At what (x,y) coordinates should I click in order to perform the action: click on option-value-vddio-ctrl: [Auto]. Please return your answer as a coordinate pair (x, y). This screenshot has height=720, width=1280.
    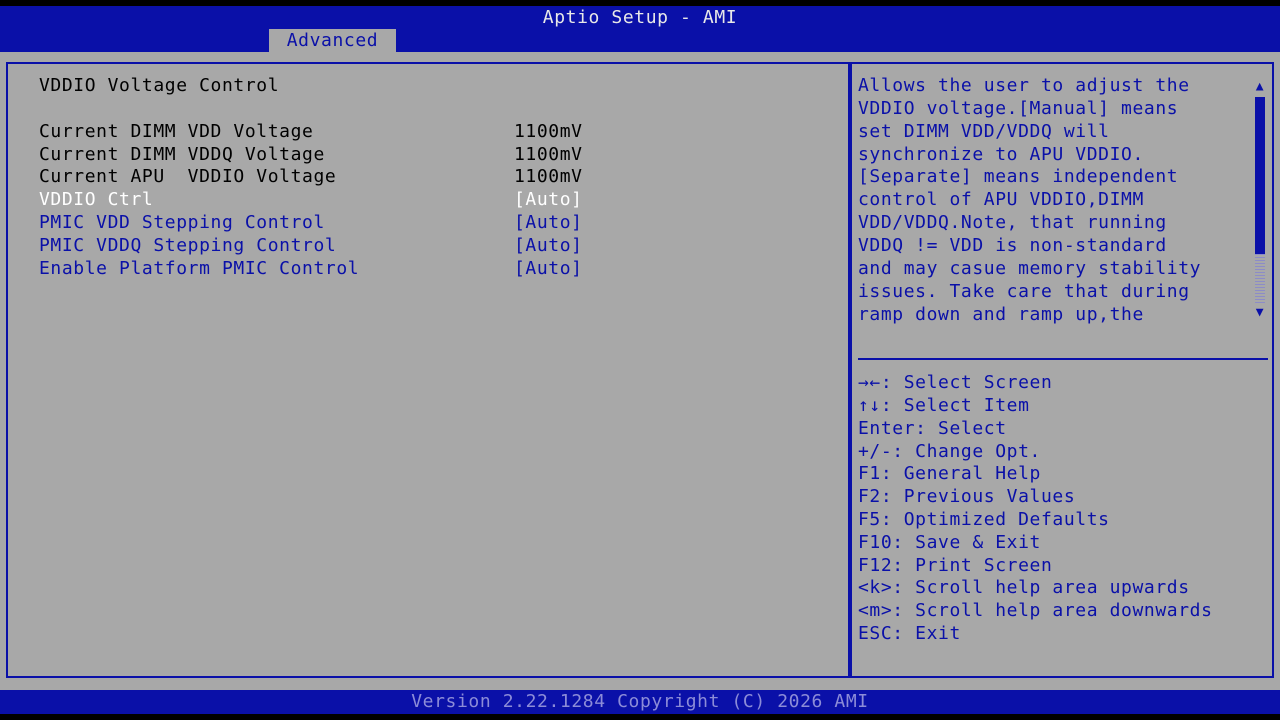
    Looking at the image, I should click on (548, 200).